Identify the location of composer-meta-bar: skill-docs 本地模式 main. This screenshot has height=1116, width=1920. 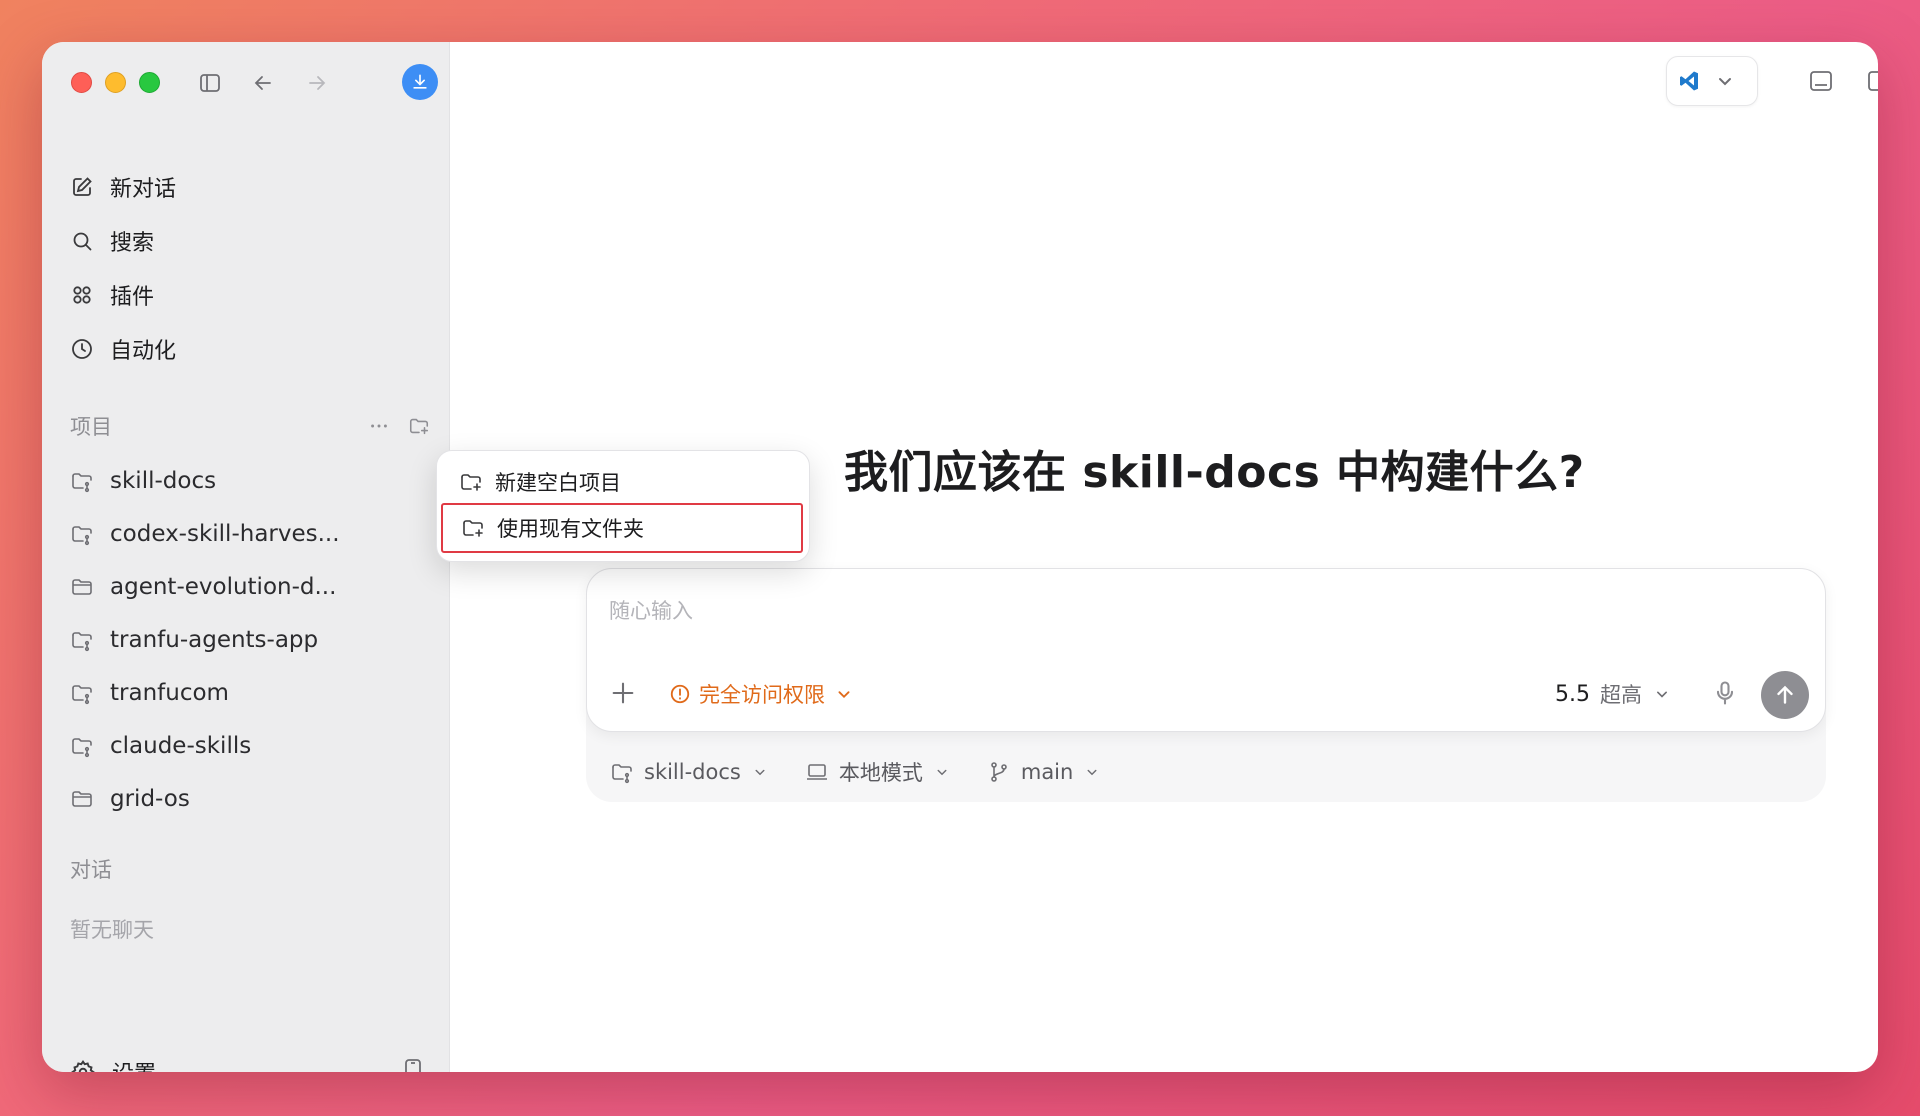
(873, 772).